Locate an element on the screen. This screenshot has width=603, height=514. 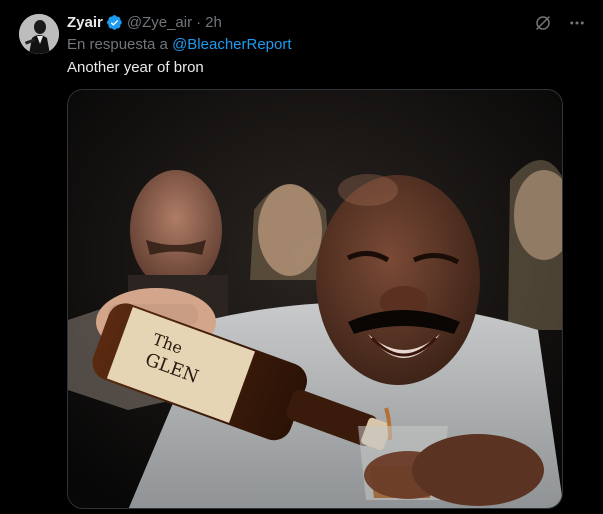
avatar is located at coordinates (39, 34).